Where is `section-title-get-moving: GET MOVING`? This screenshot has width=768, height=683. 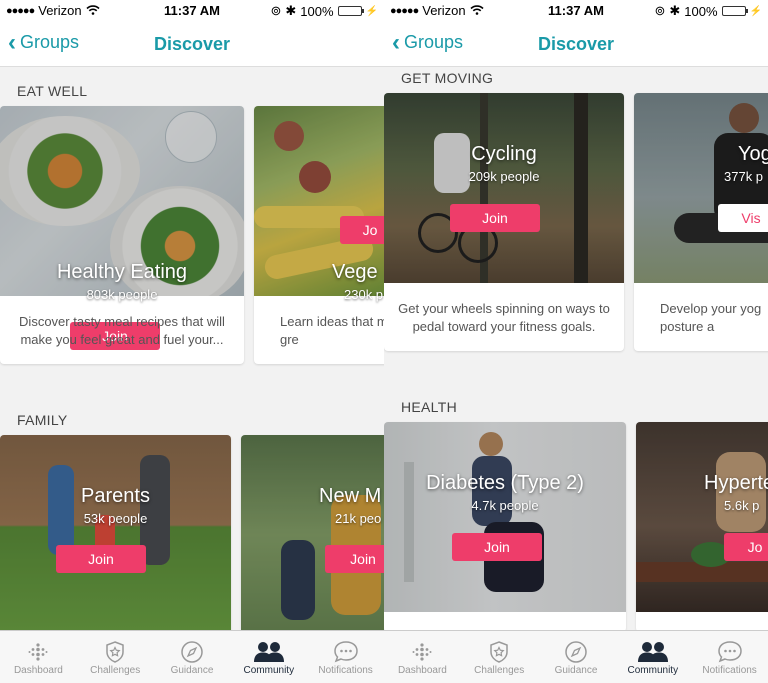 section-title-get-moving: GET MOVING is located at coordinates (447, 78).